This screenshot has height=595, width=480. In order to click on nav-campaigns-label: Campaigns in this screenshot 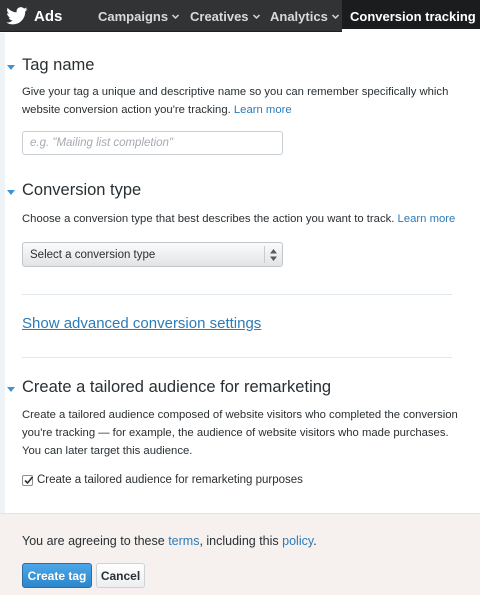, I will do `click(133, 16)`.